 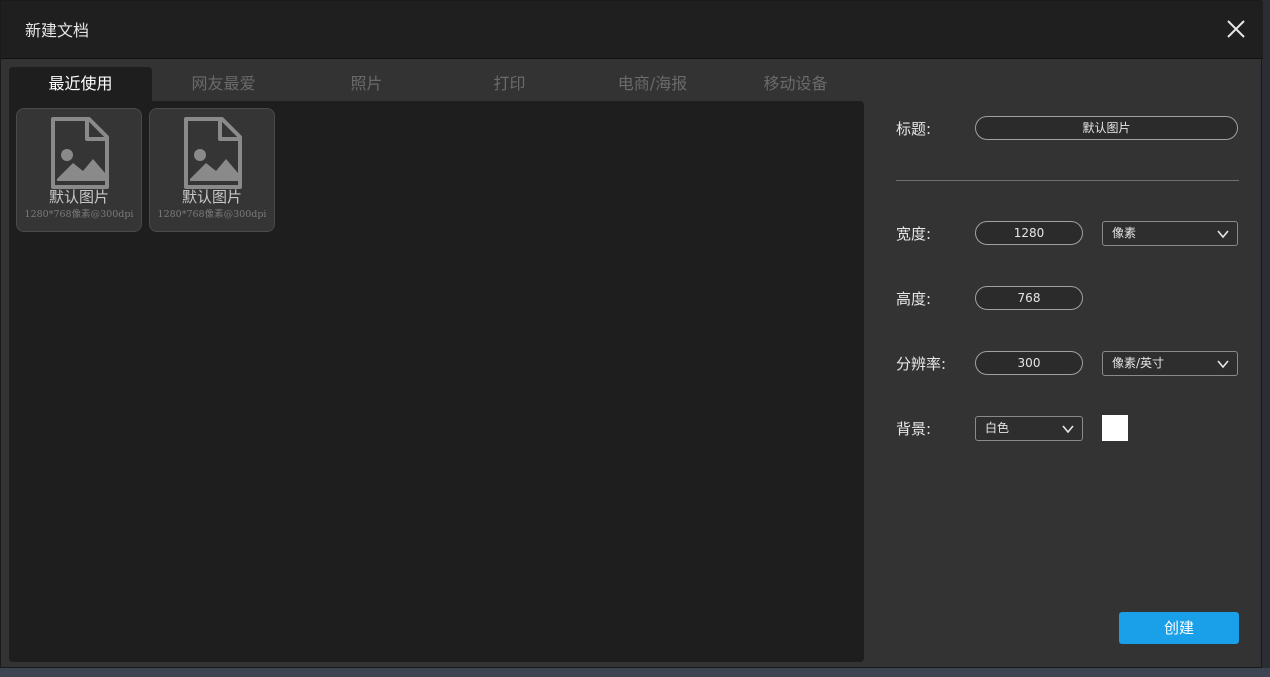 What do you see at coordinates (509, 84) in the screenshot?
I see `tab-print: 打印` at bounding box center [509, 84].